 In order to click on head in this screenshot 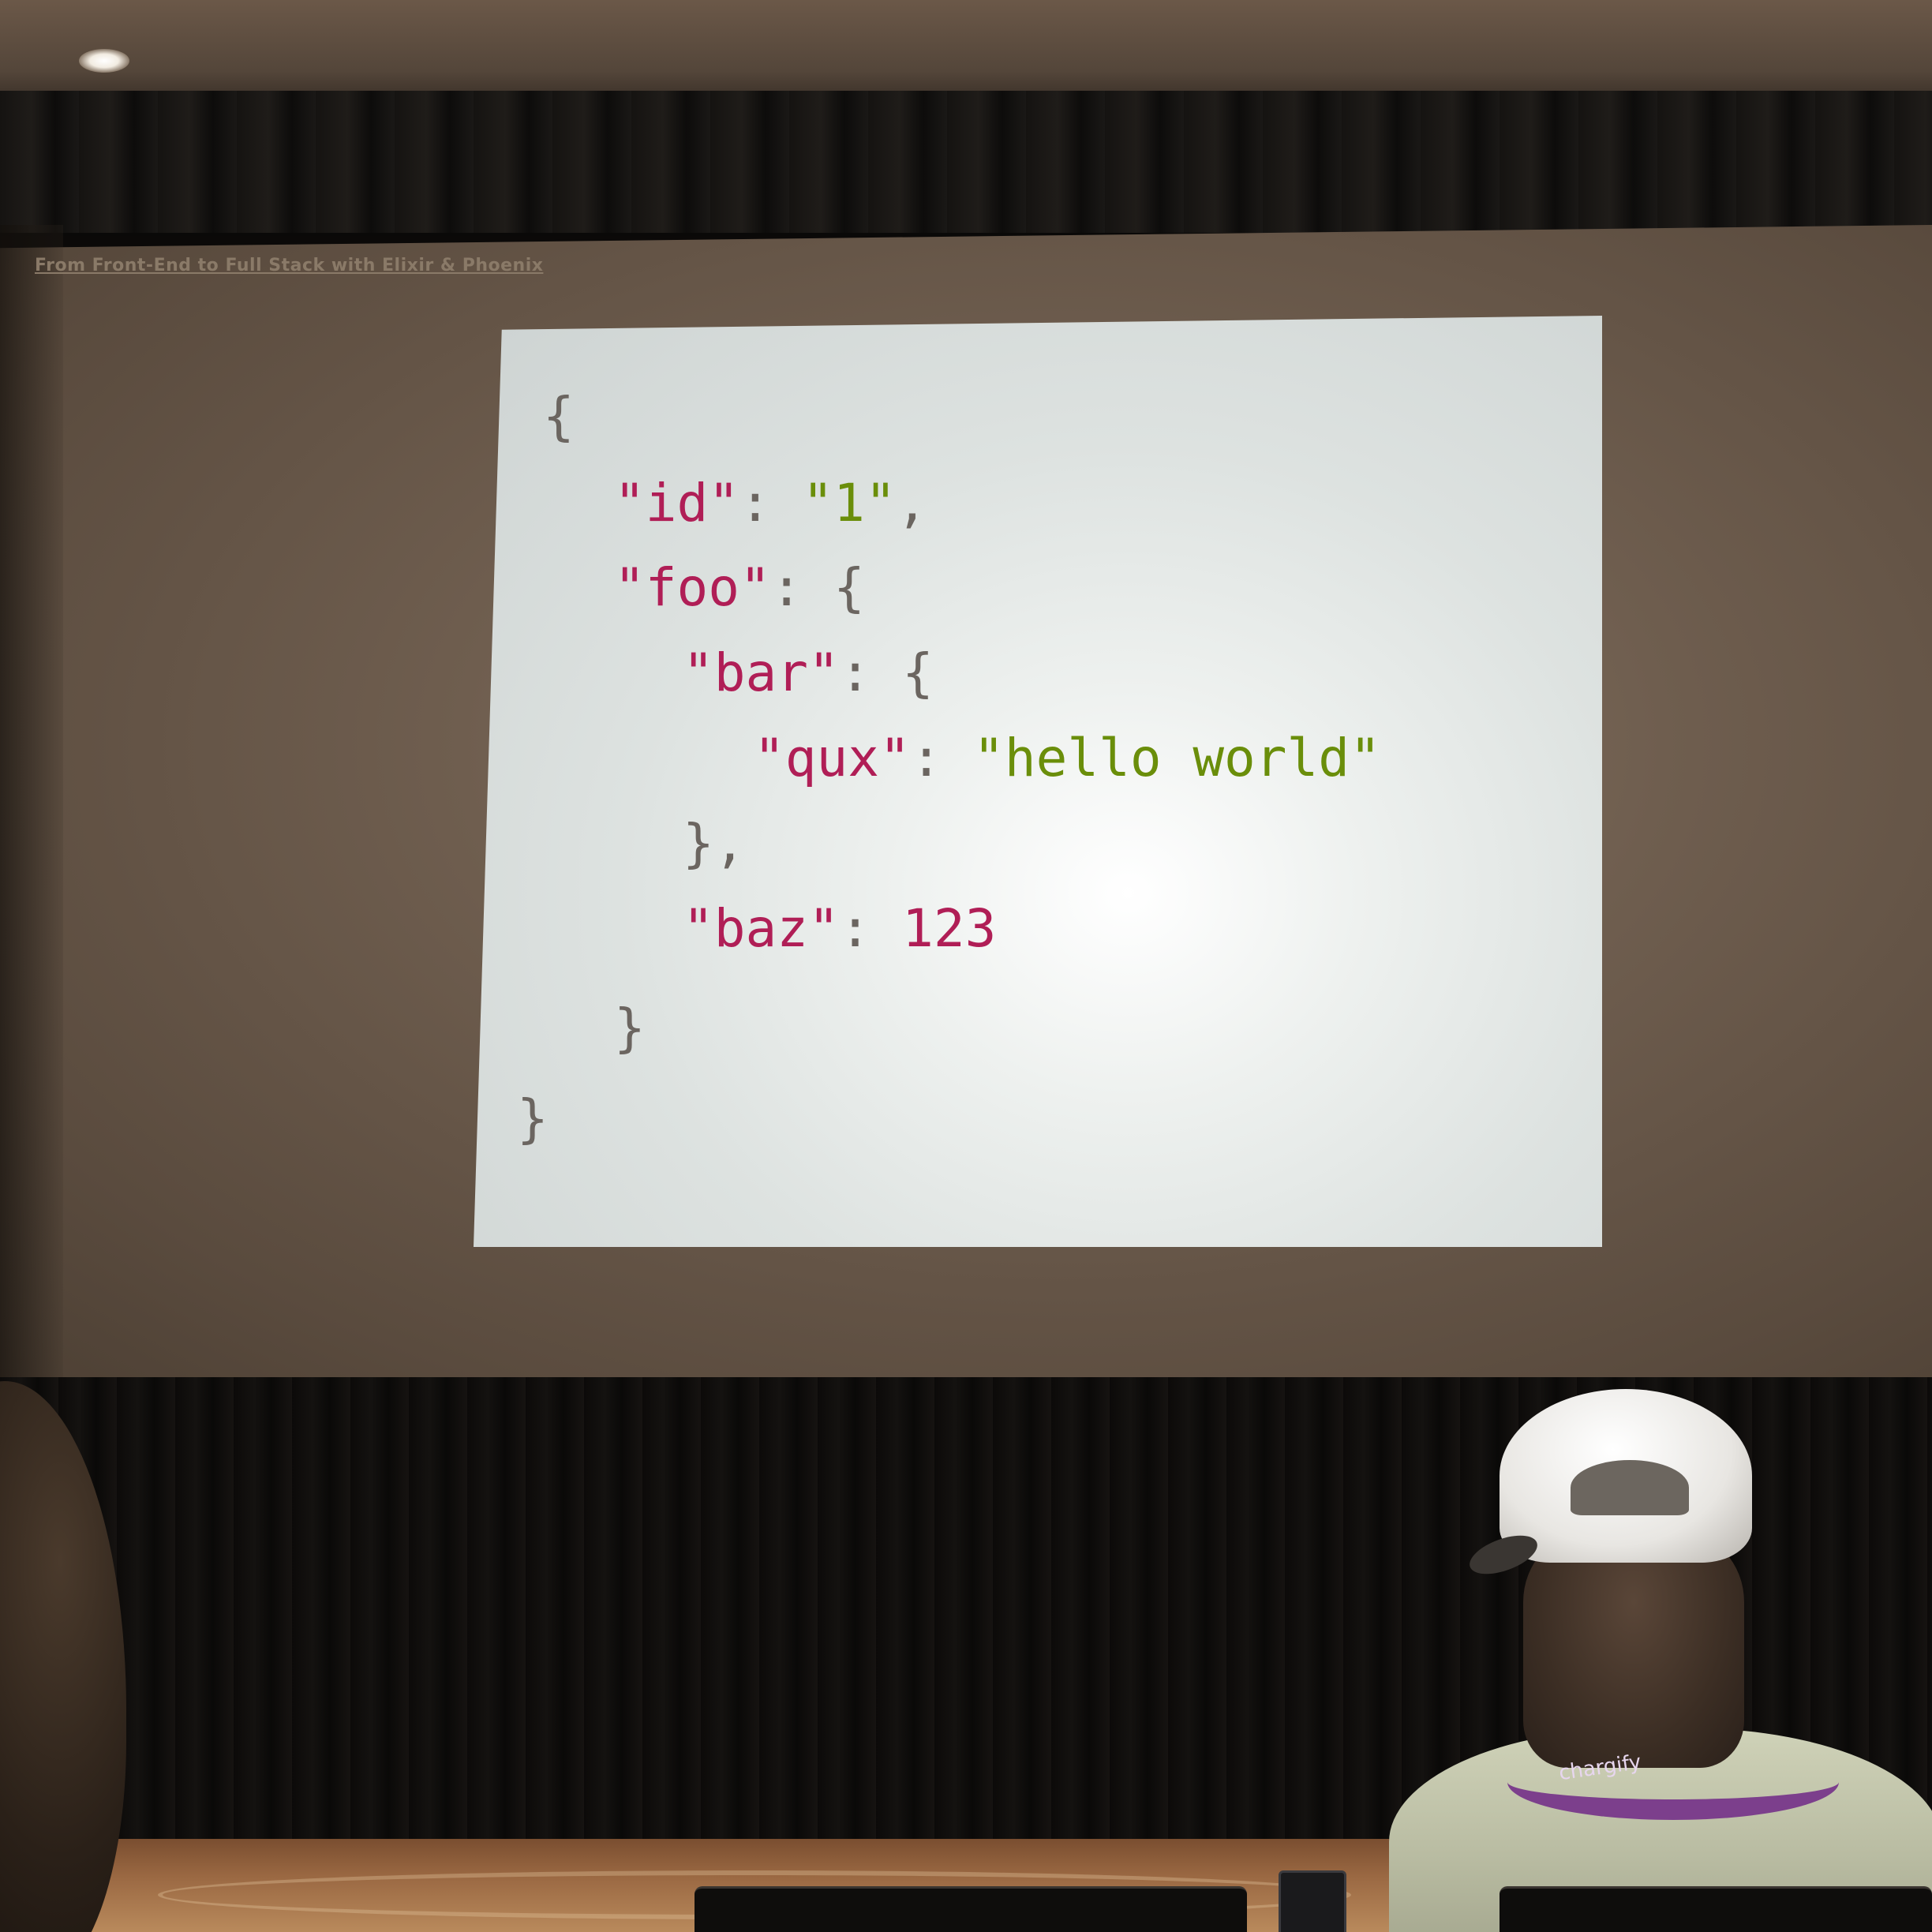, I will do `click(1633, 1649)`.